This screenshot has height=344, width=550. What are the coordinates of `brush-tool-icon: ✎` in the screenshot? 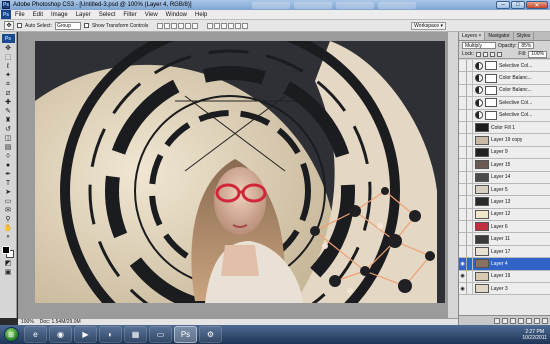 It's located at (8, 112).